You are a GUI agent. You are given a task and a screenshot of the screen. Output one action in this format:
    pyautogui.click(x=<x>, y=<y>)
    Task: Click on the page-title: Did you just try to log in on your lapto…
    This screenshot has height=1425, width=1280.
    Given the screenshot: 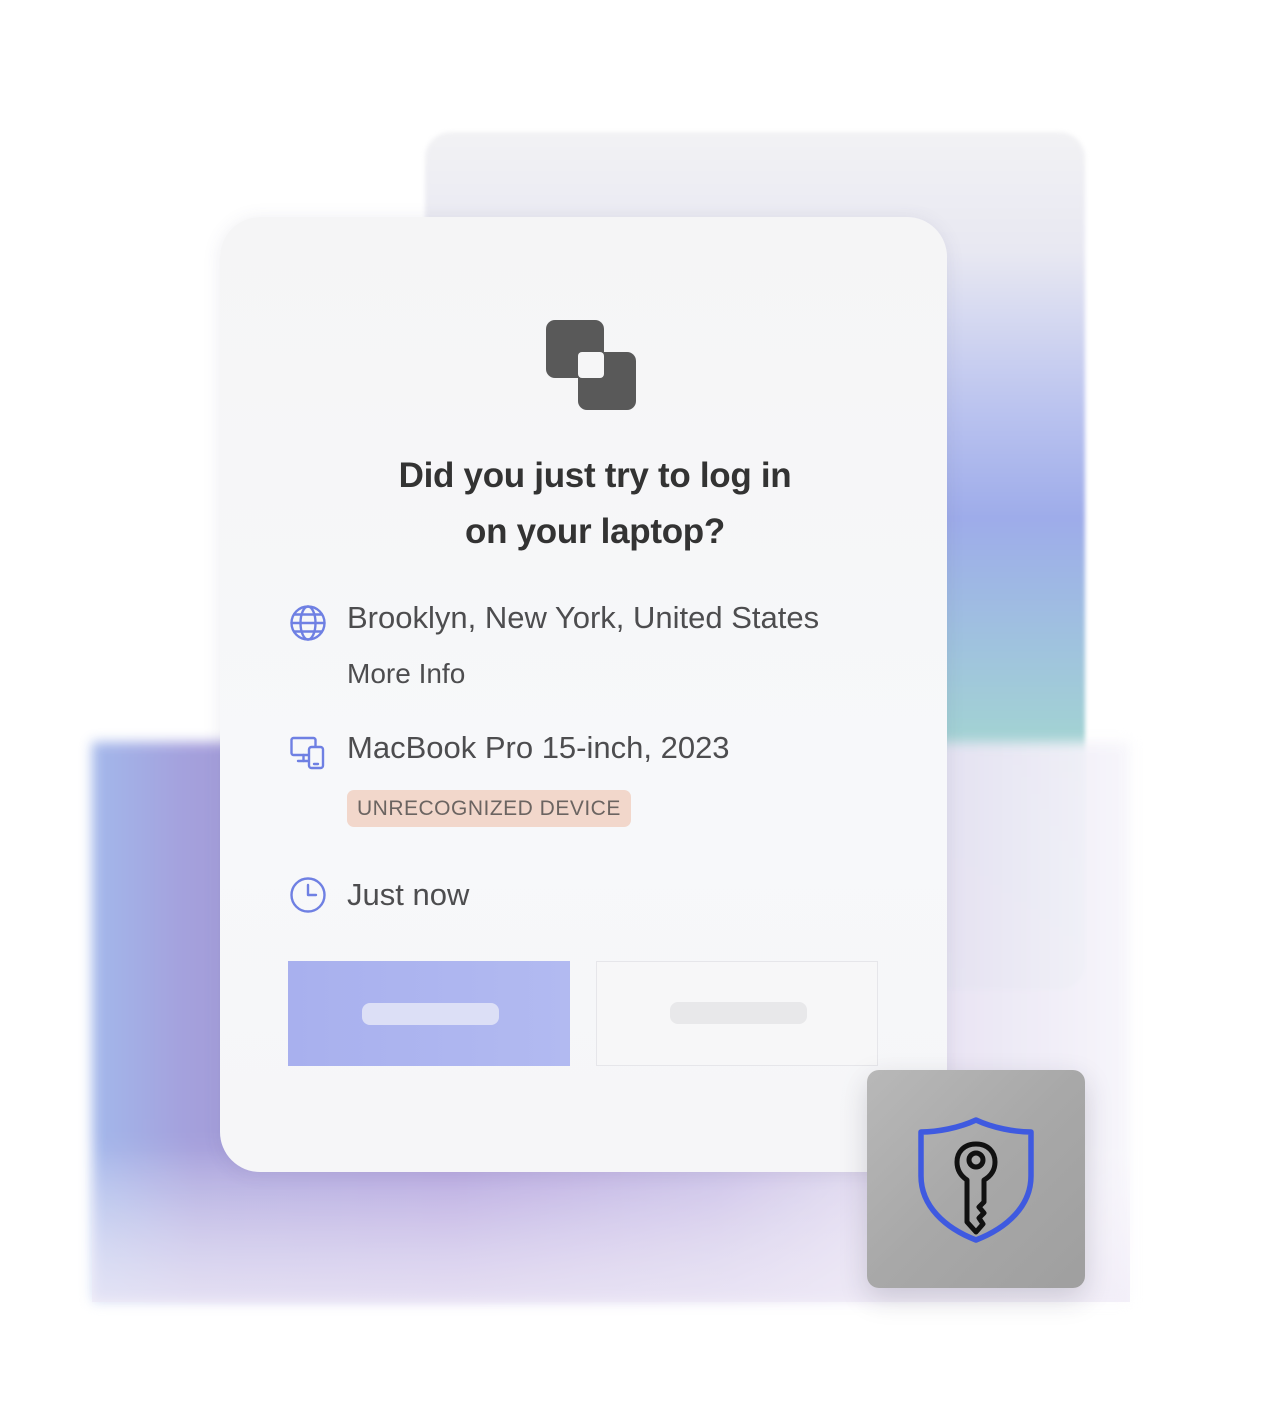 What is the action you would take?
    pyautogui.click(x=595, y=504)
    